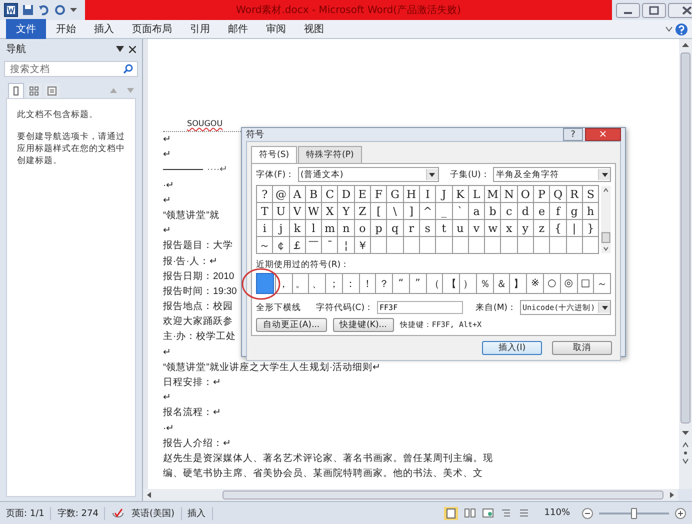  What do you see at coordinates (200, 29) in the screenshot?
I see `ribbon-tab: 引用` at bounding box center [200, 29].